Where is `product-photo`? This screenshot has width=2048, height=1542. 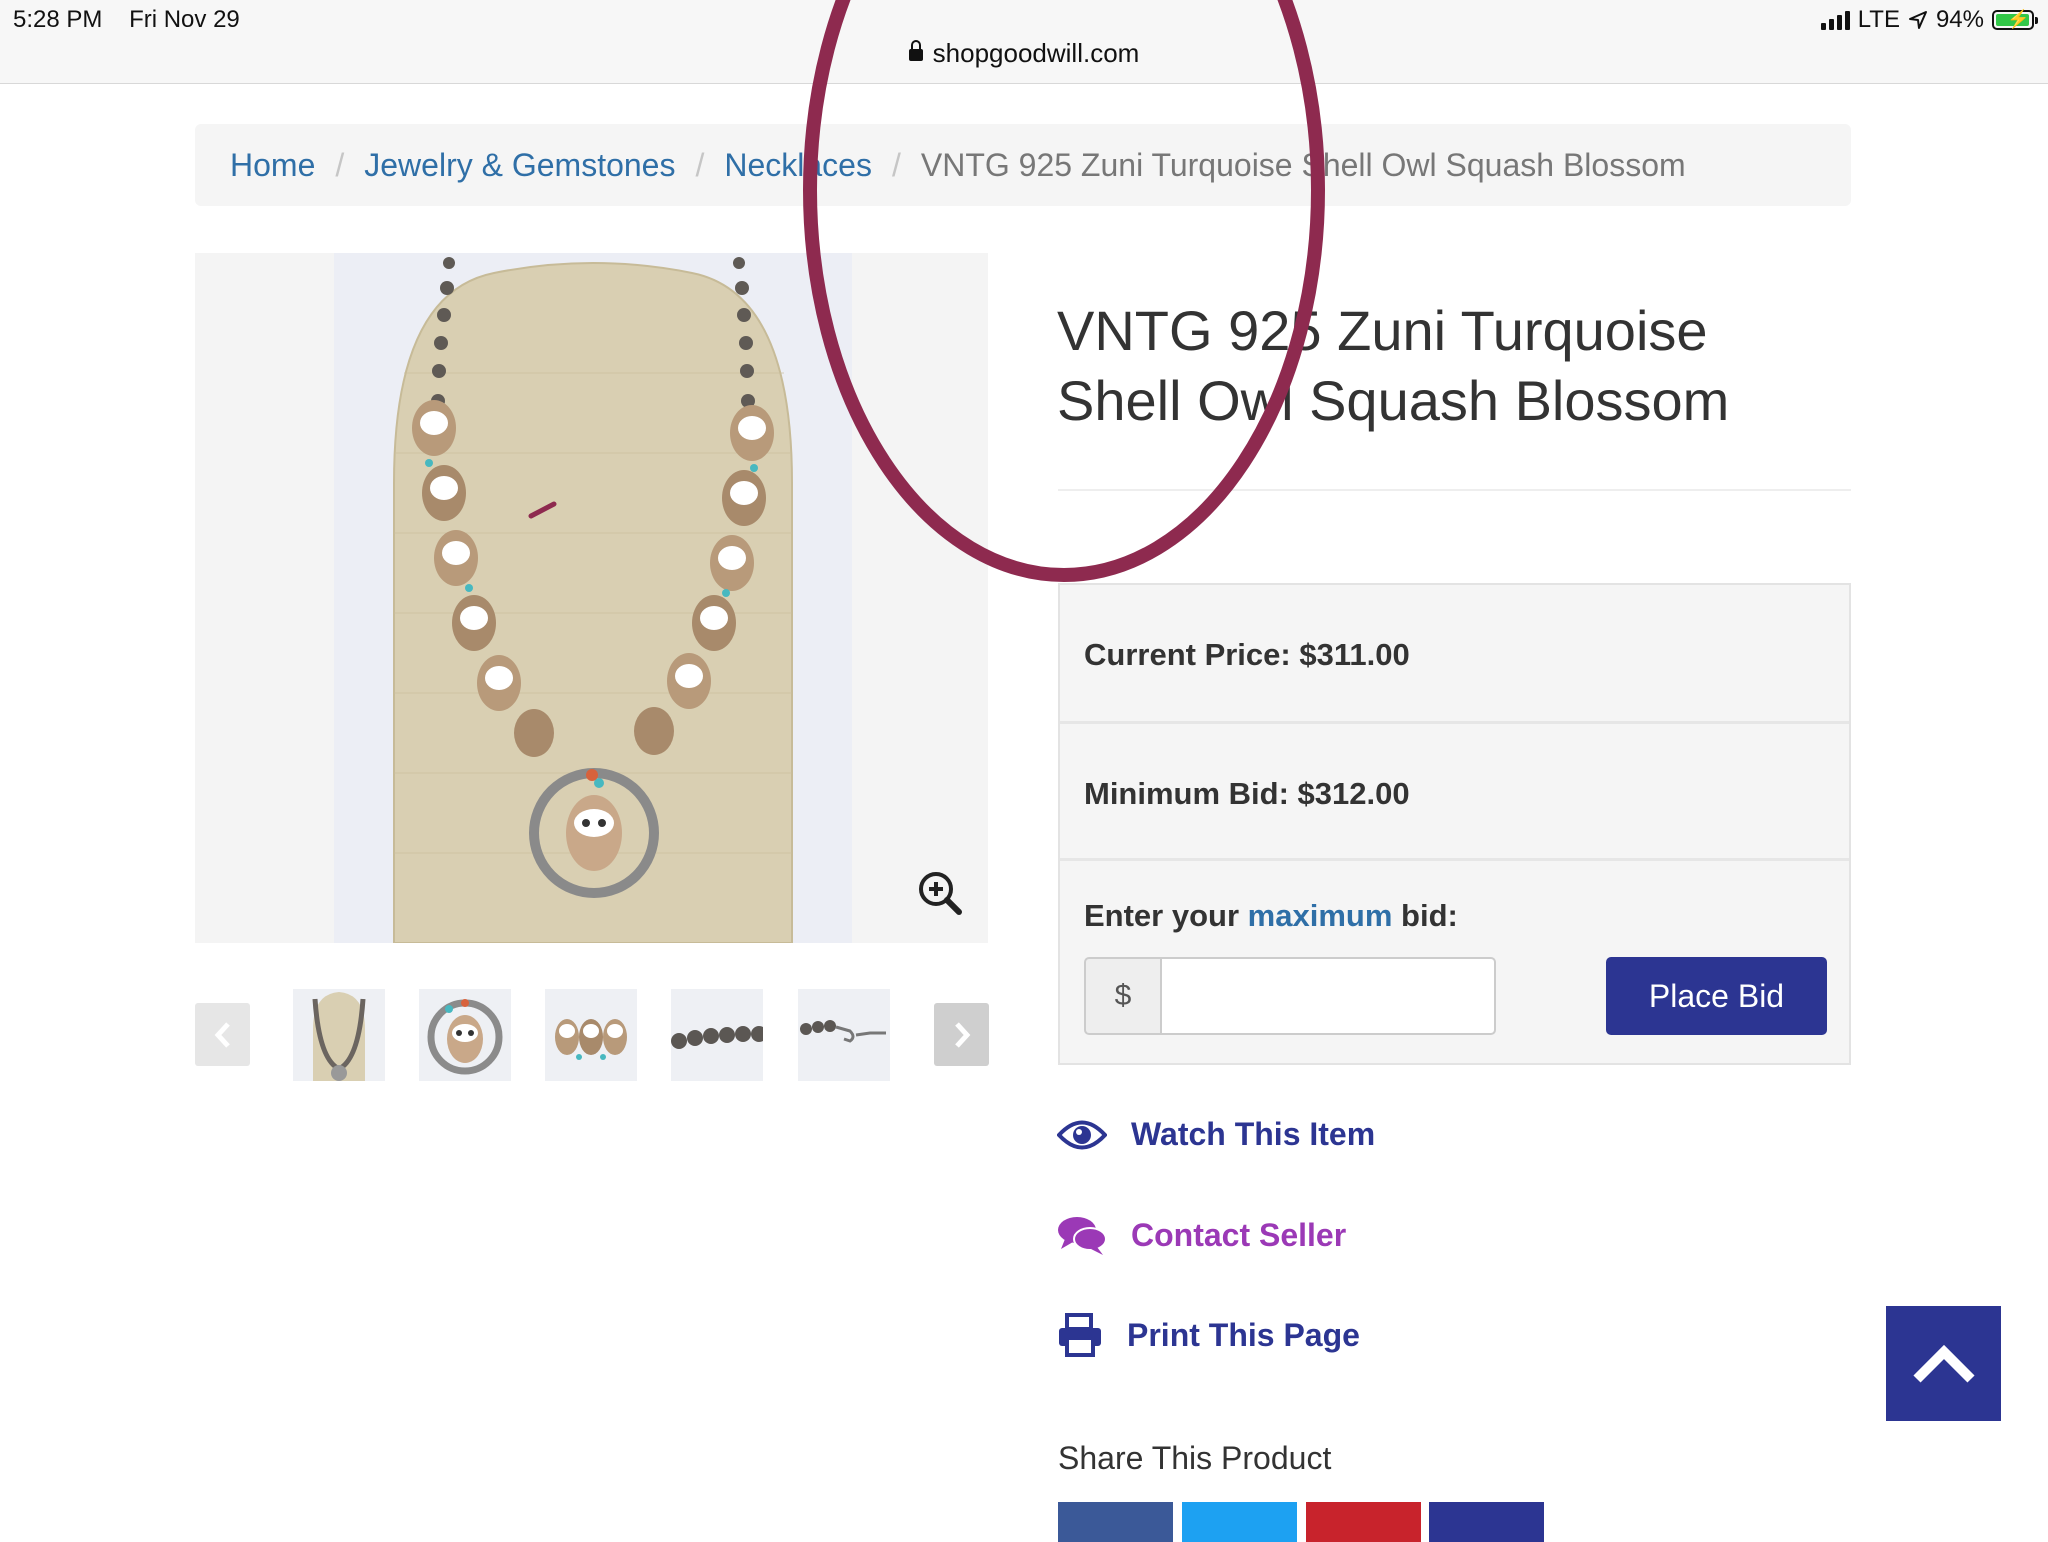 product-photo is located at coordinates (593, 598).